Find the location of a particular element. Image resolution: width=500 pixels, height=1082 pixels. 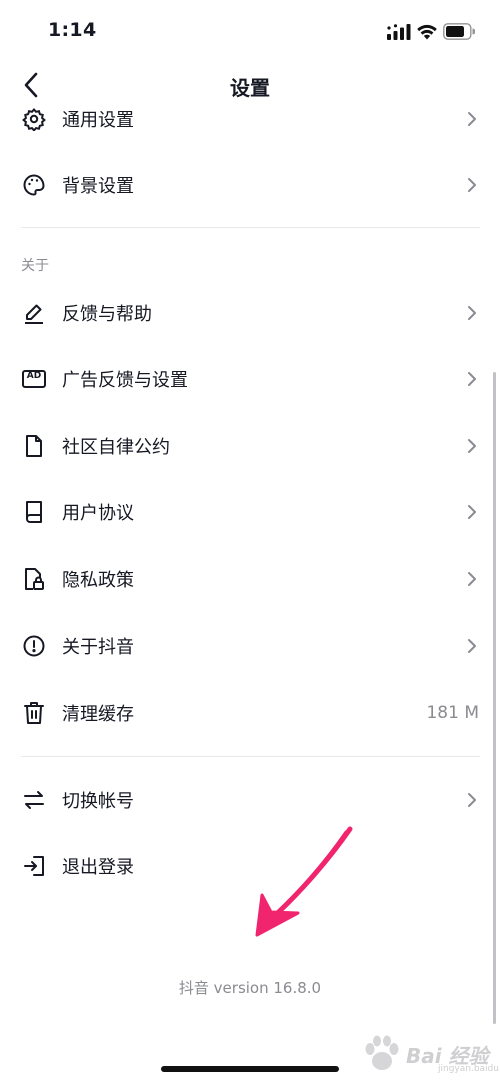

palette-icon is located at coordinates (34, 185).